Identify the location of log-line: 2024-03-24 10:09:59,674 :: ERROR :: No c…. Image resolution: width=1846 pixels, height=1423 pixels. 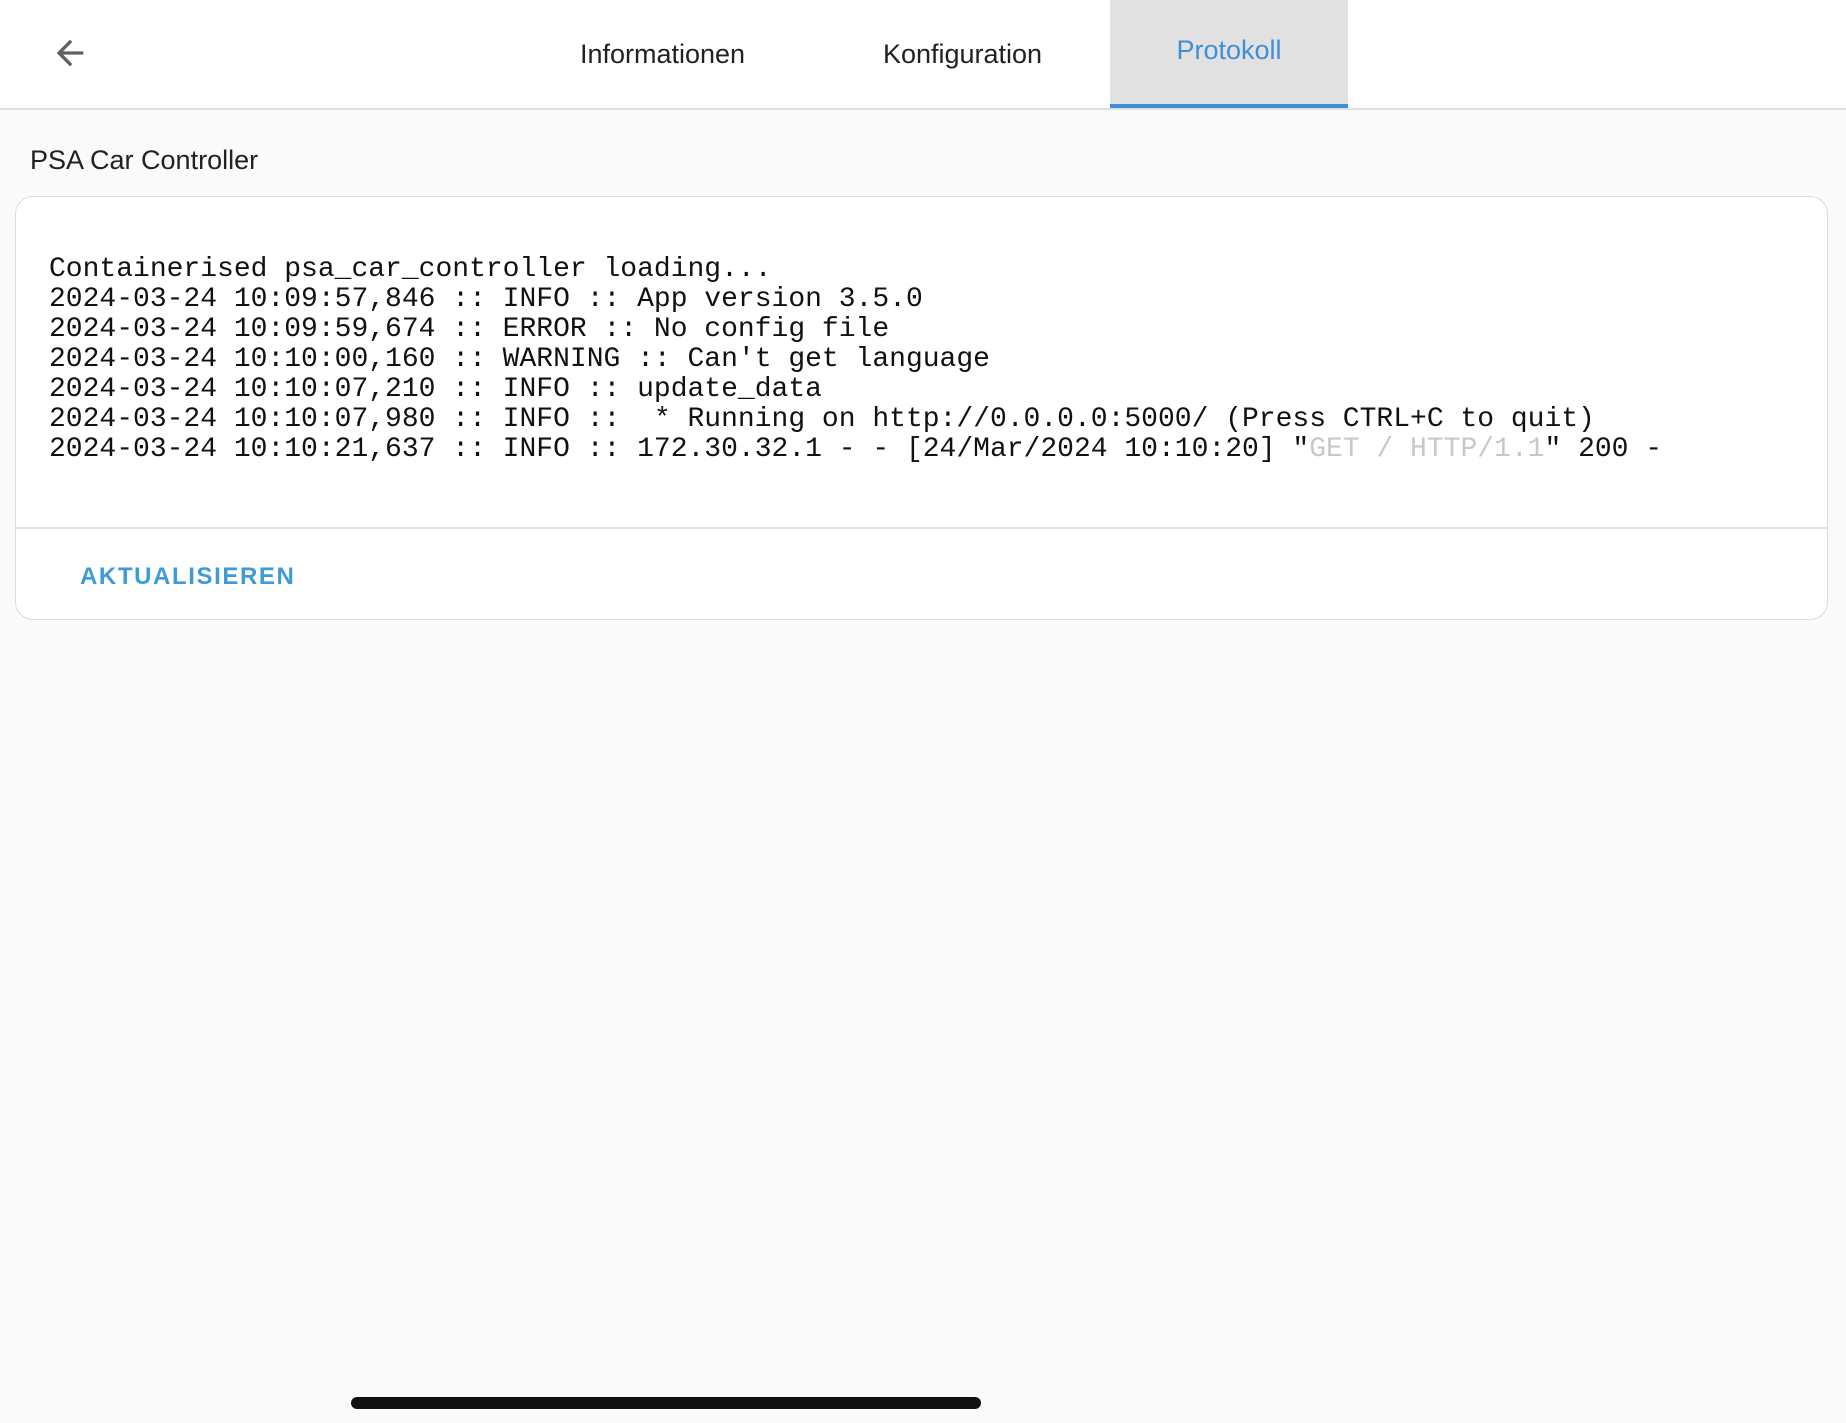
(469, 329).